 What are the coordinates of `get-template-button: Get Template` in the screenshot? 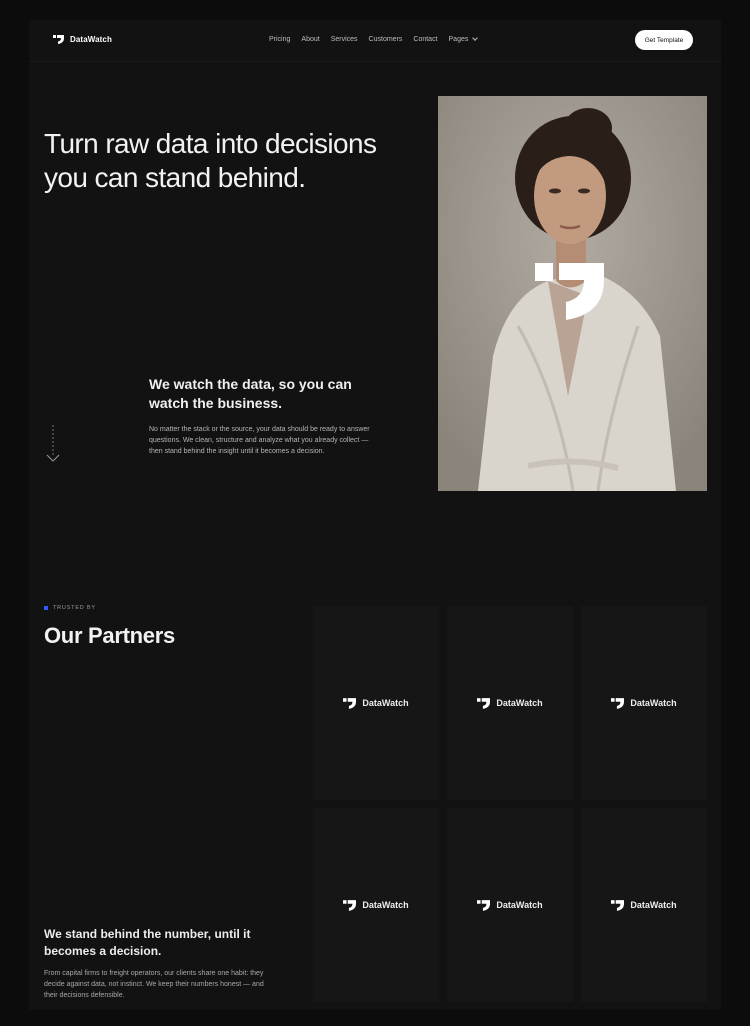 It's located at (664, 40).